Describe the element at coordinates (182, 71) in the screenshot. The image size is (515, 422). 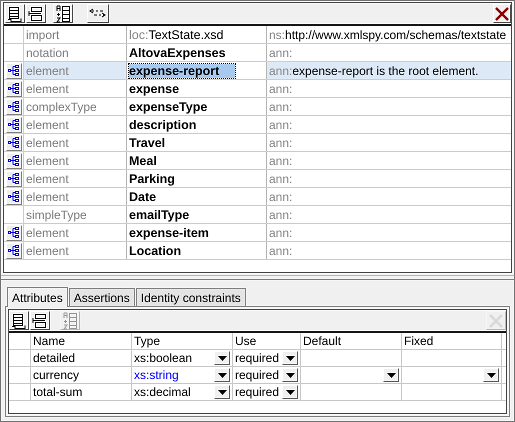
I see `component-name: expense-report` at that location.